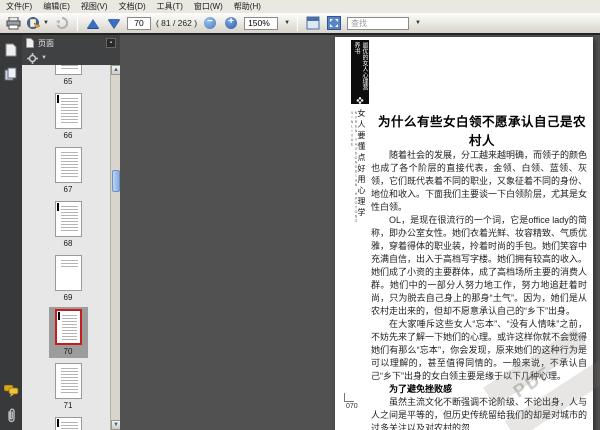 Image resolution: width=600 pixels, height=430 pixels. I want to click on next-page-button, so click(114, 23).